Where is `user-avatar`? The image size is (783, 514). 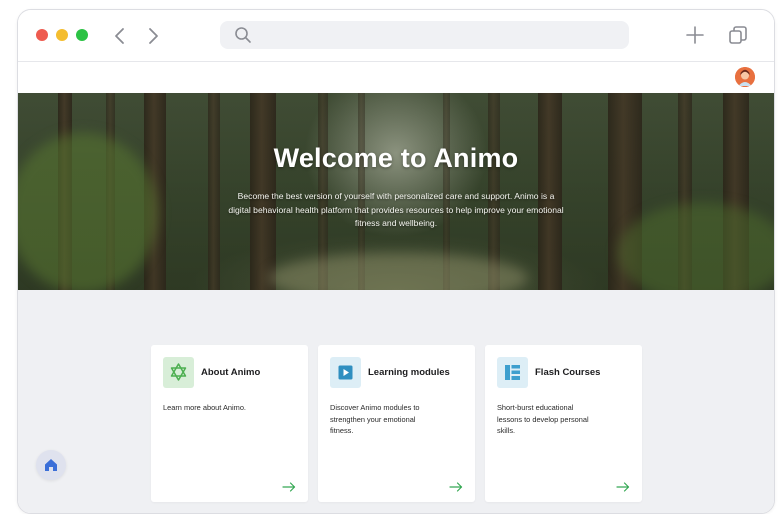 user-avatar is located at coordinates (745, 77).